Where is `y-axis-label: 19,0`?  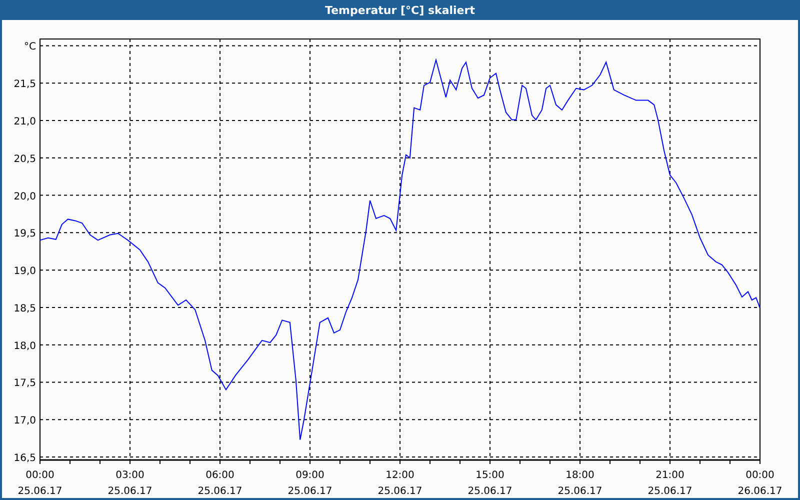 y-axis-label: 19,0 is located at coordinates (25, 272).